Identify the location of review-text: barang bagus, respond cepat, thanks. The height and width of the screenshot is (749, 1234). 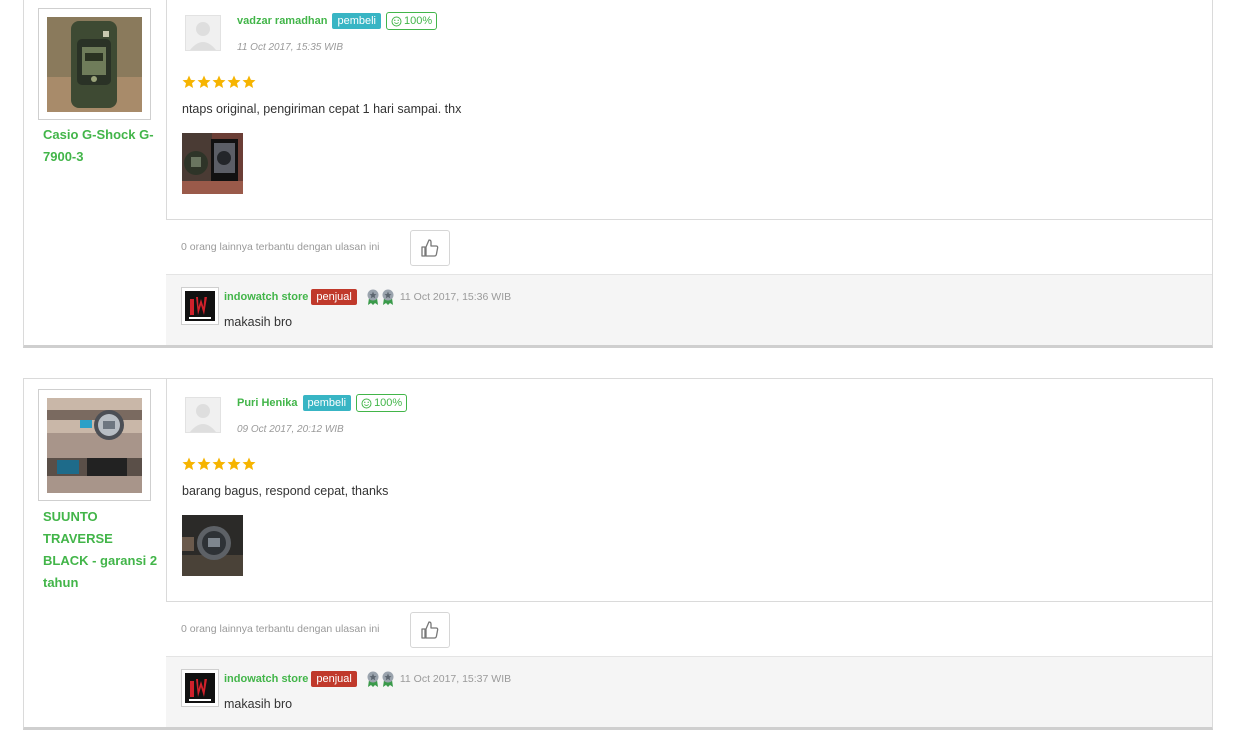
(285, 491).